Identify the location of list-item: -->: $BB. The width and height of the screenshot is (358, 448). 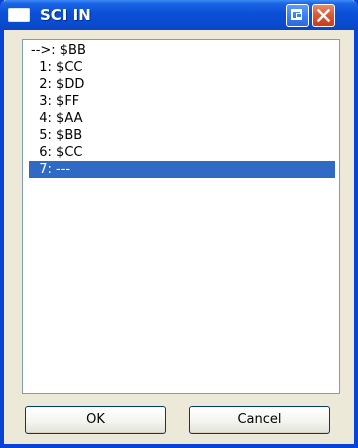
(182, 50).